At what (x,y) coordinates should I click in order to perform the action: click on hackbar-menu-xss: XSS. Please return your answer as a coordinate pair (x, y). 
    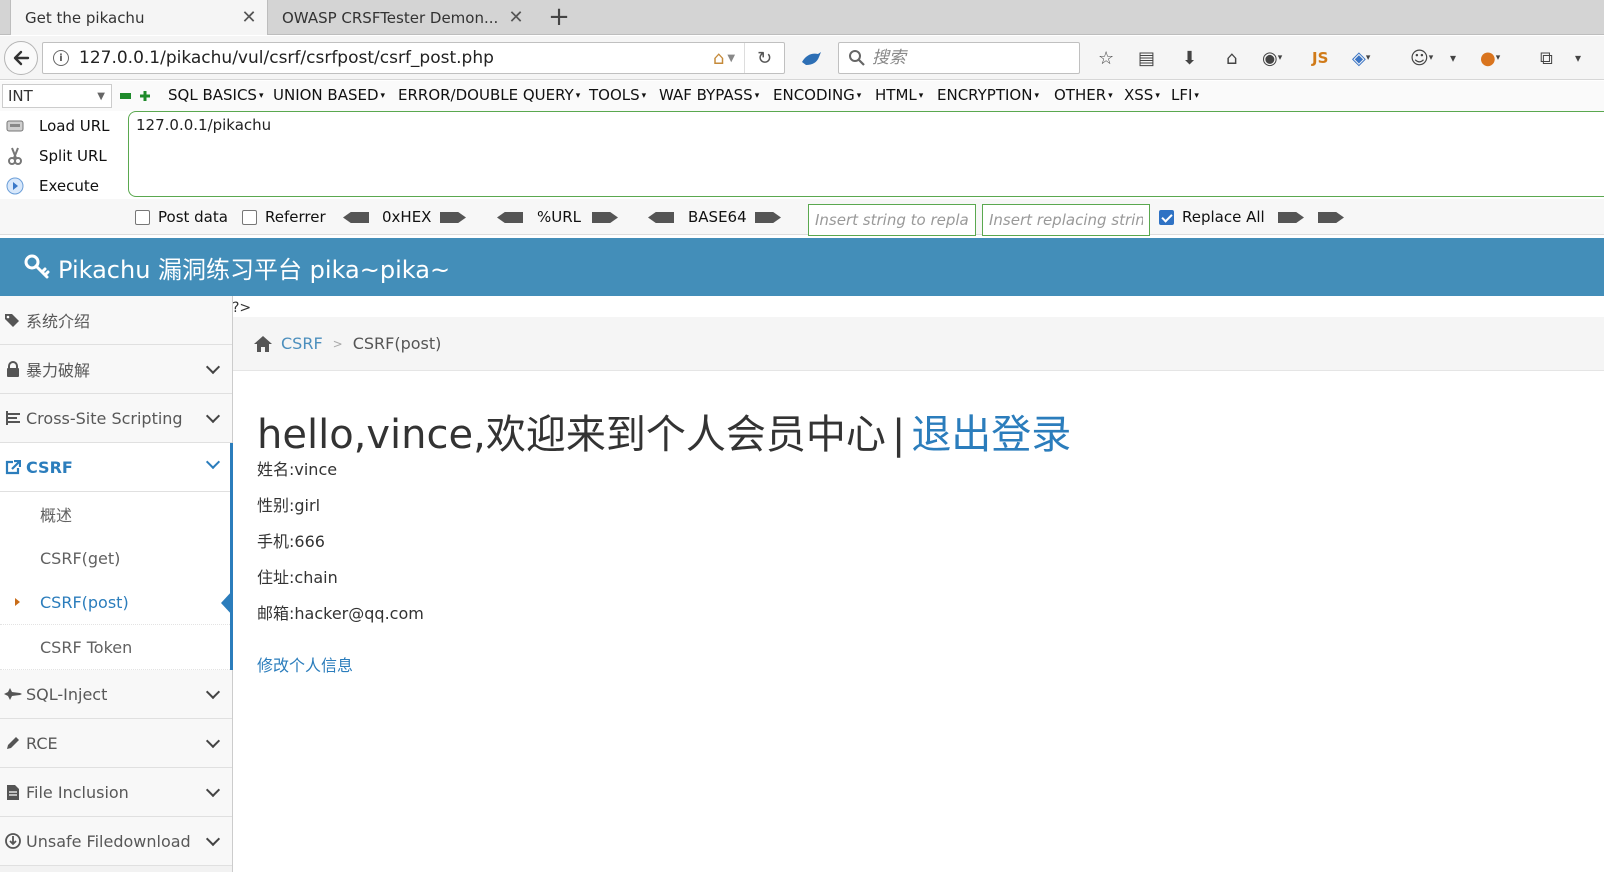
    Looking at the image, I should click on (1142, 95).